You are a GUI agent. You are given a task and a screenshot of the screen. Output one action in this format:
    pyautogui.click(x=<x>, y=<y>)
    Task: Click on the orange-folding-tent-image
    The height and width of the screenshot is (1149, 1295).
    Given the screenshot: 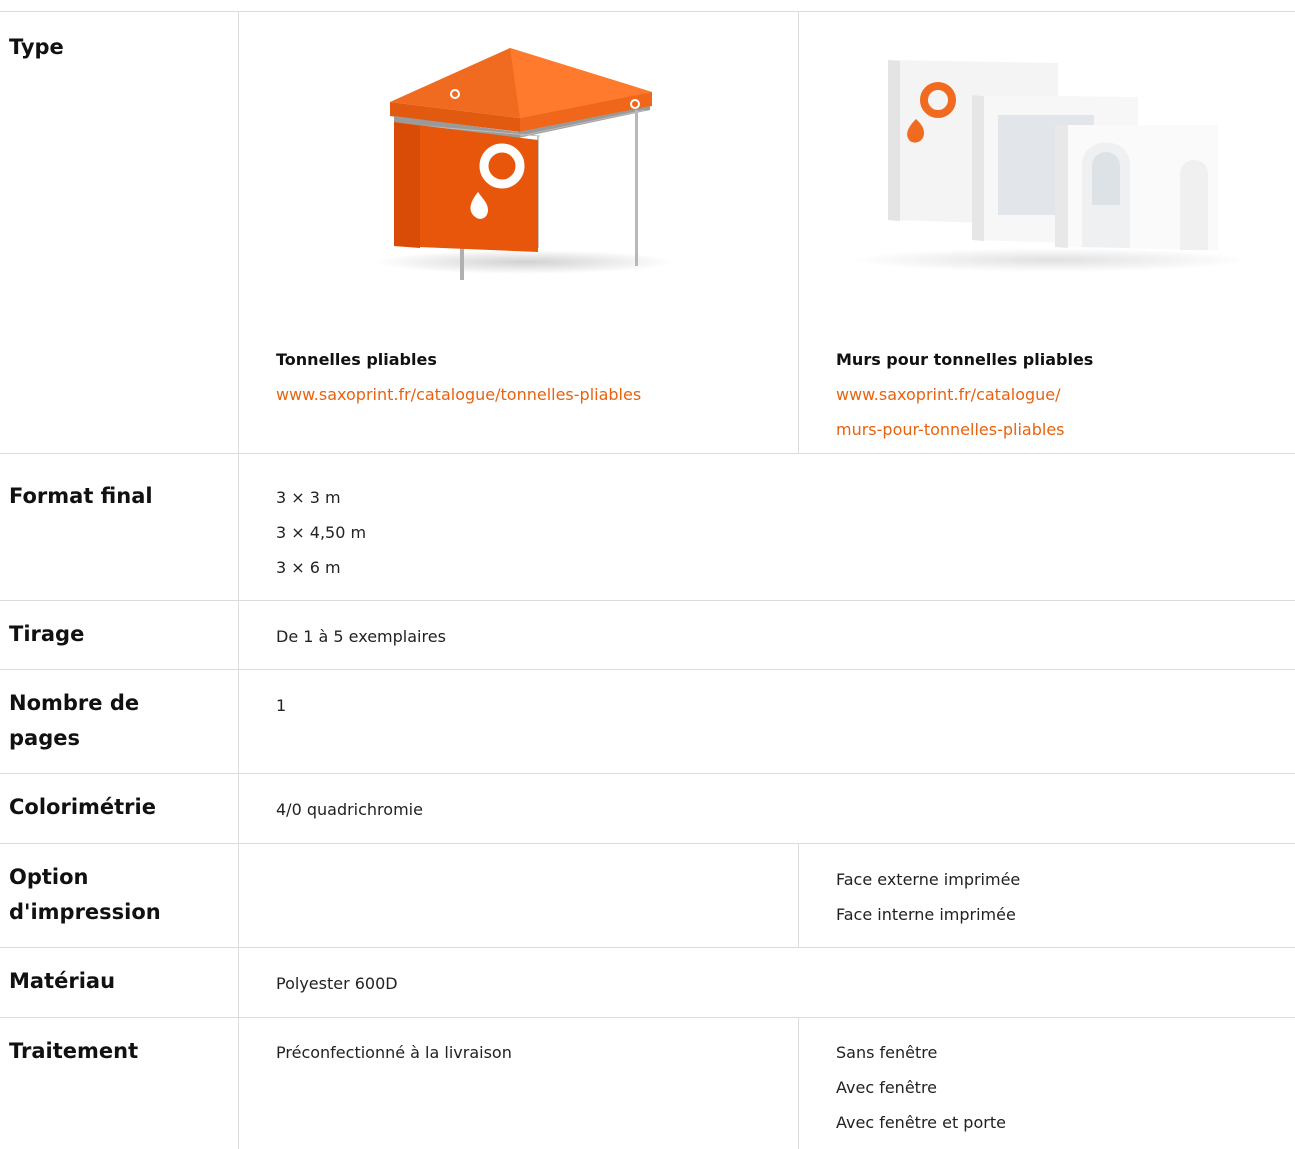 What is the action you would take?
    pyautogui.click(x=520, y=165)
    